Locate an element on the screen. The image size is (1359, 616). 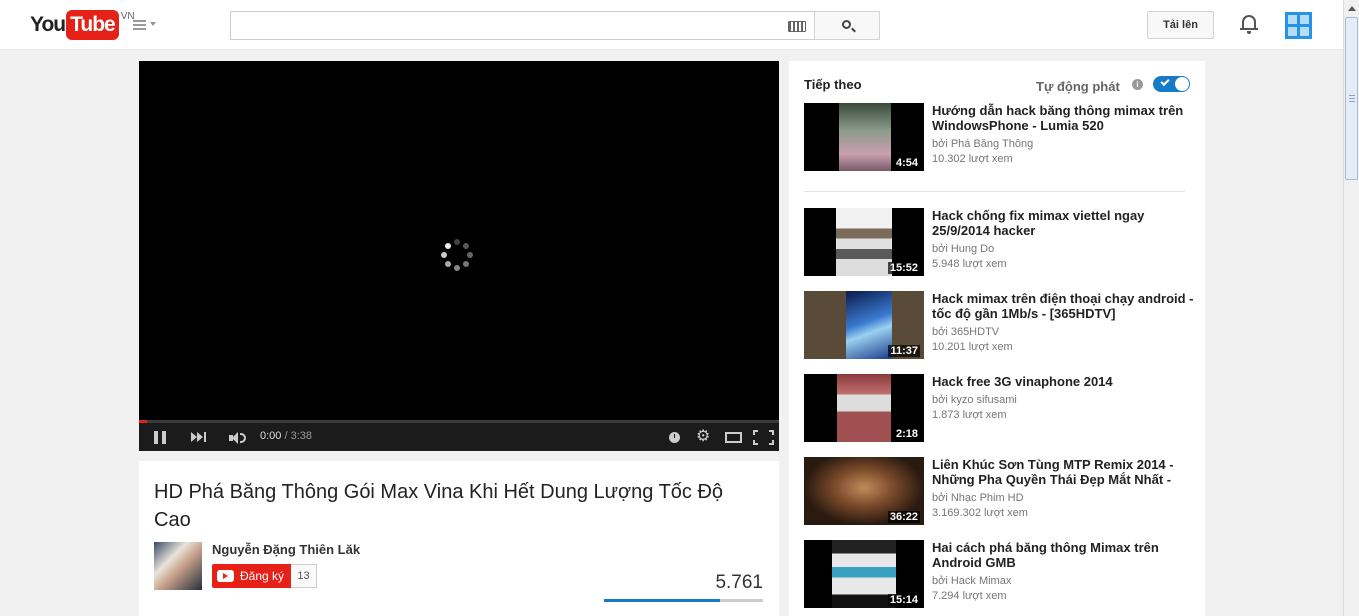
autoplay-toggle is located at coordinates (1171, 84).